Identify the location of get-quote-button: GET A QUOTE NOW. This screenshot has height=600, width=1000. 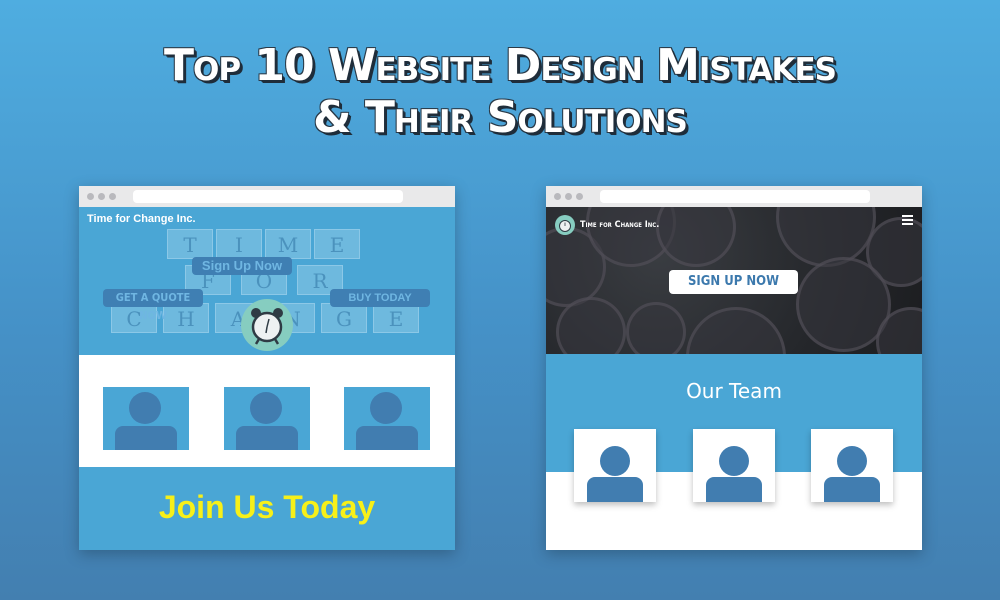
(153, 305).